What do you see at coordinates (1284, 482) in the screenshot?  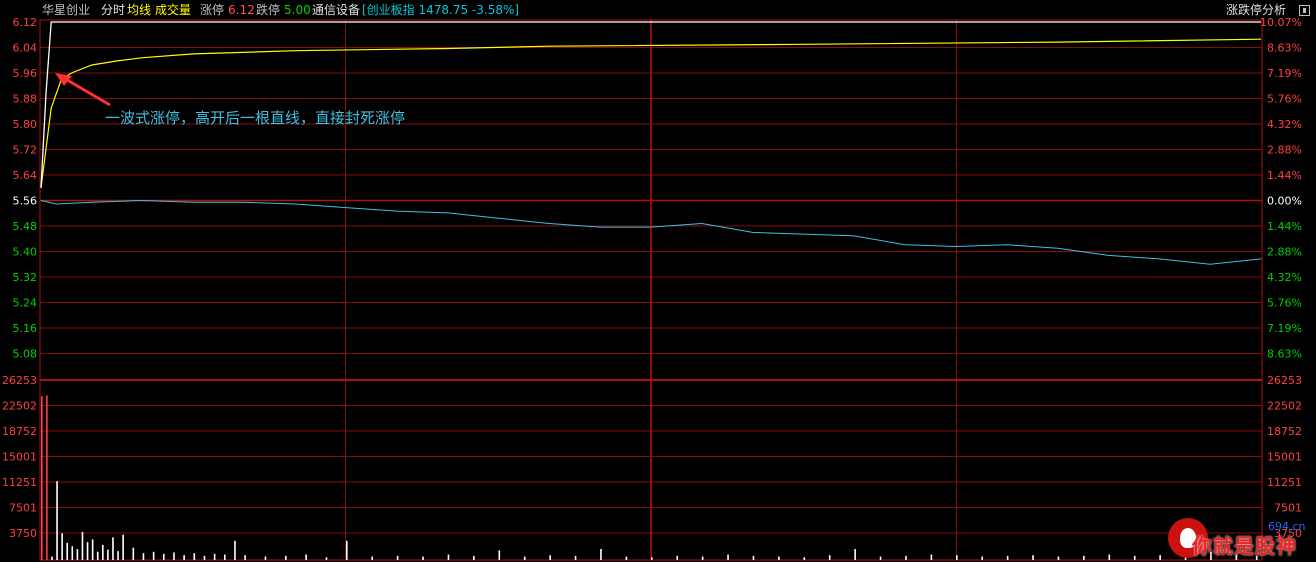 I see `volume-tick-label-right: 11251` at bounding box center [1284, 482].